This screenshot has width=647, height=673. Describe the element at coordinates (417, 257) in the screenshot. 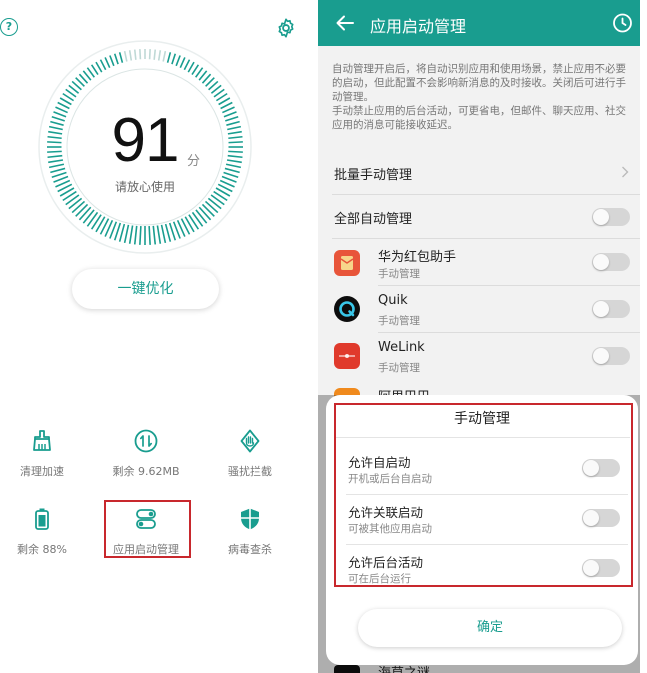

I see `app-name: 华为红包助手` at that location.